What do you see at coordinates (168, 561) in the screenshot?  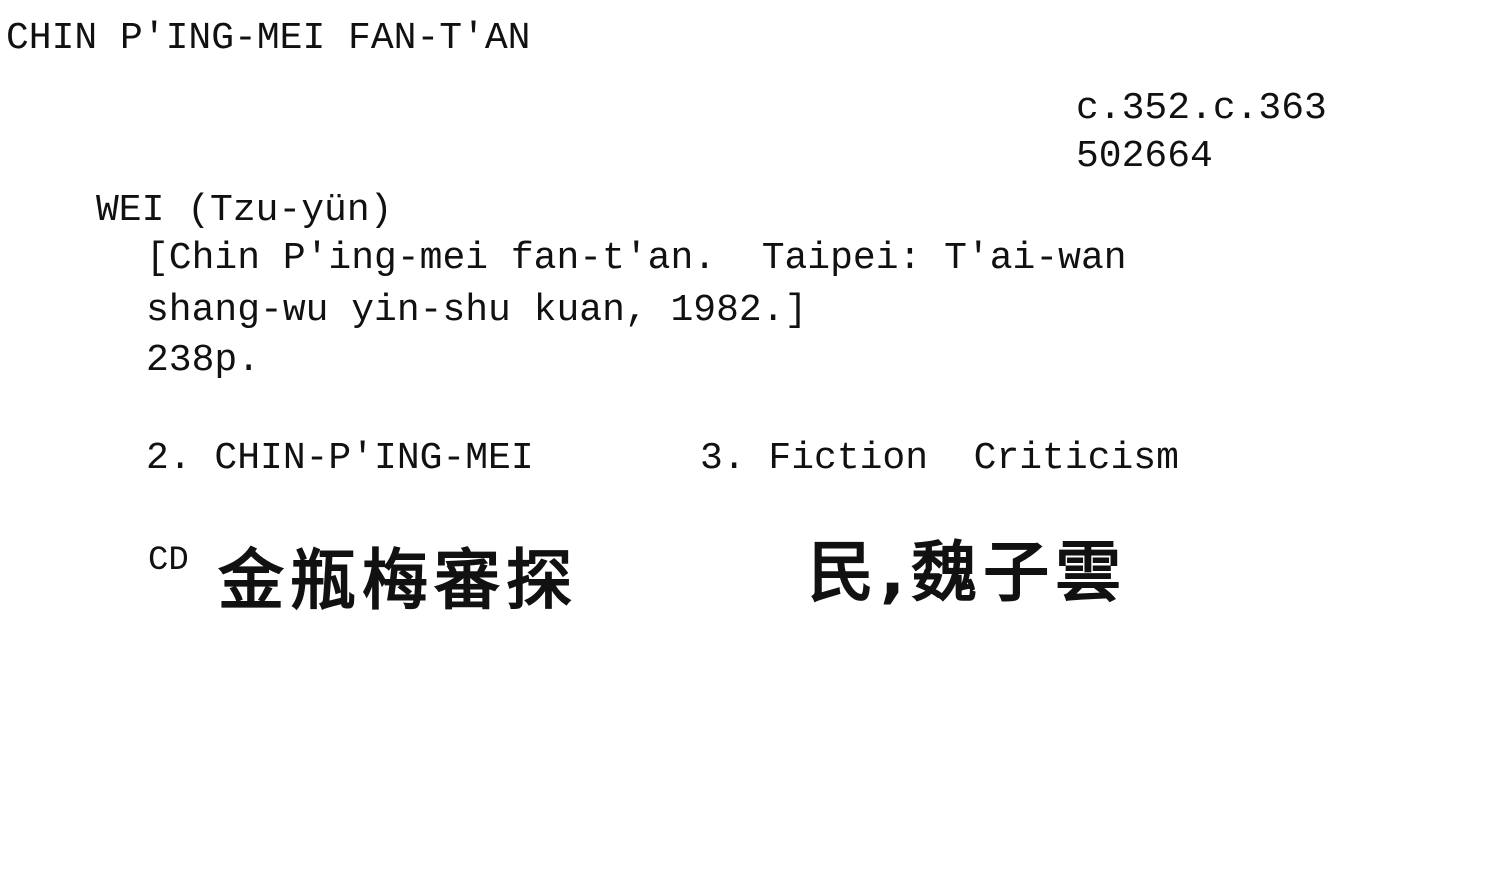 I see `cd-label: CD` at bounding box center [168, 561].